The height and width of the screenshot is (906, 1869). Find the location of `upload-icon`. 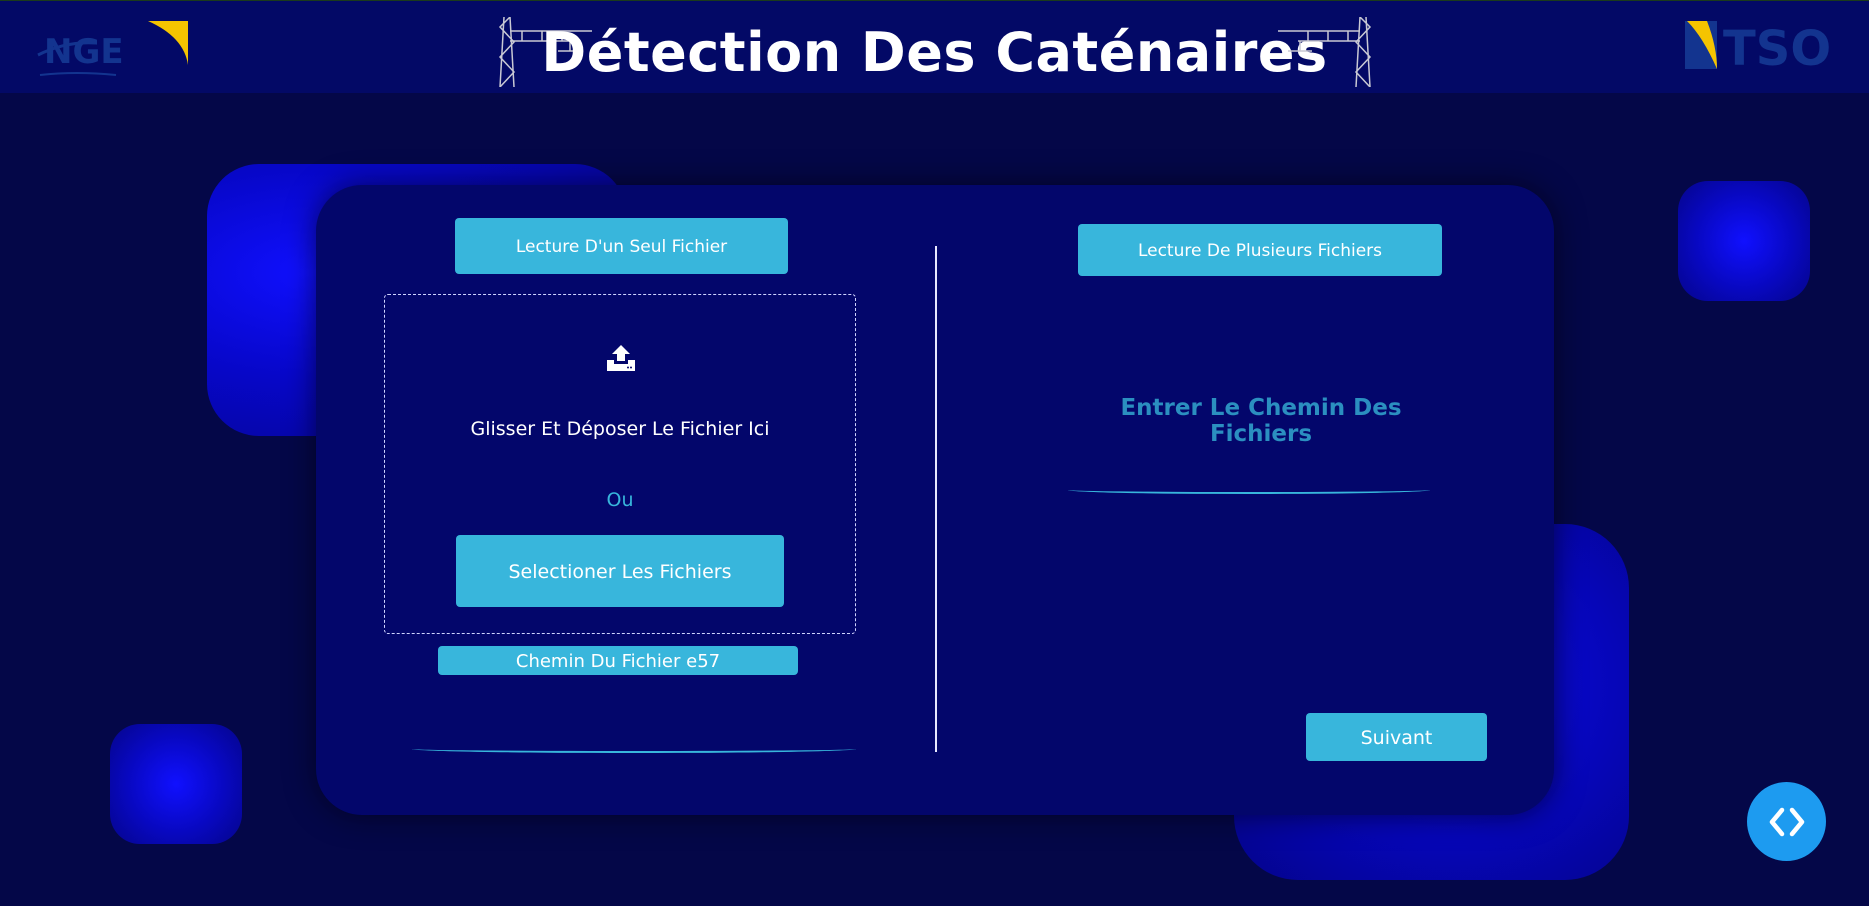

upload-icon is located at coordinates (621, 358).